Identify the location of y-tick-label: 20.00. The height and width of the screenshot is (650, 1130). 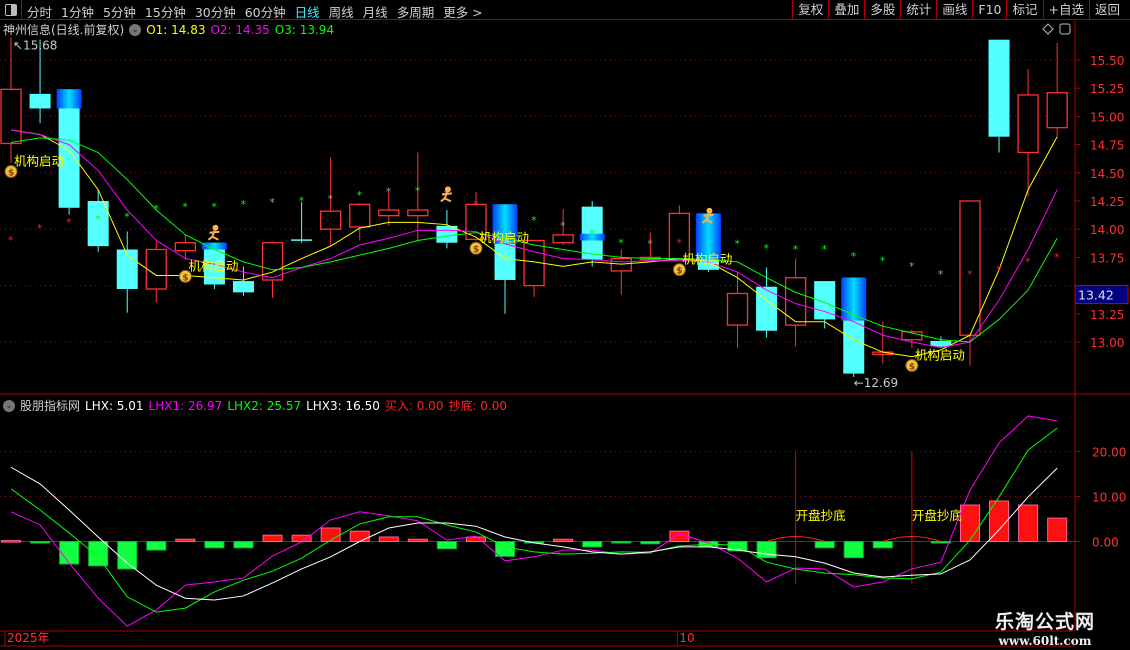
(1109, 453).